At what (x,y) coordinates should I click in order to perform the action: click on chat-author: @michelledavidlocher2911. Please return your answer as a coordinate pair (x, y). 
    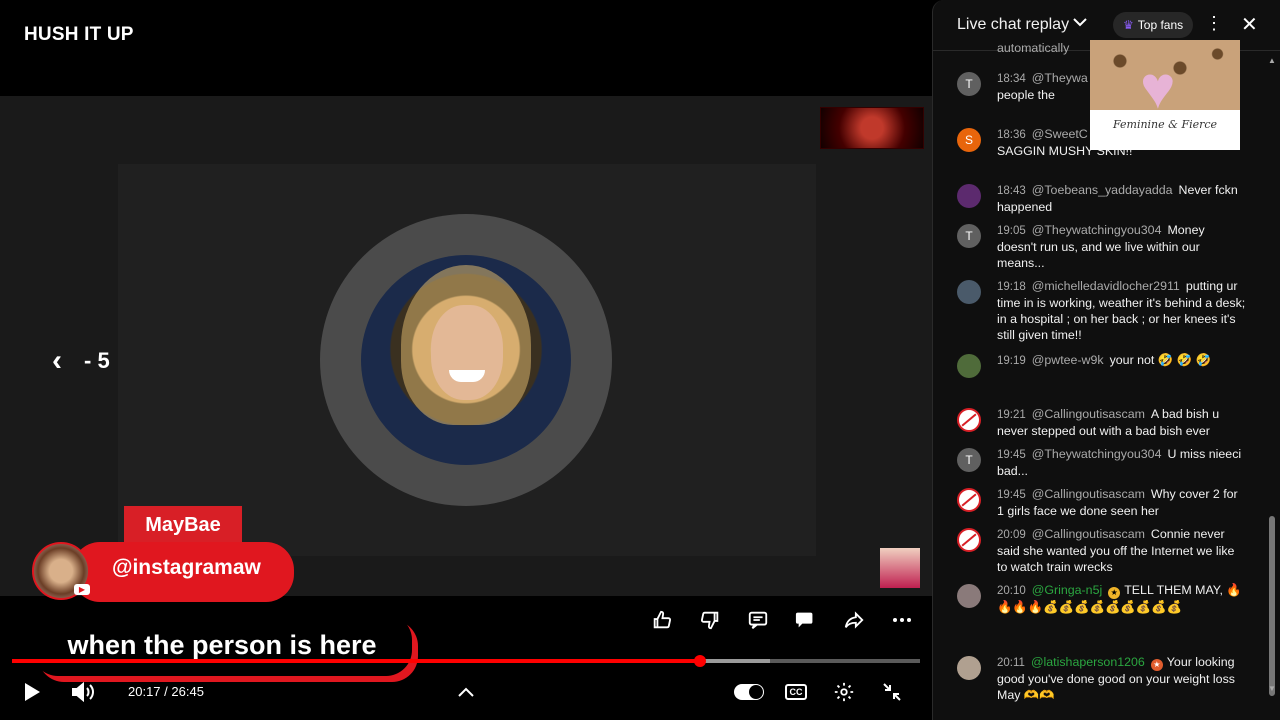
    Looking at the image, I should click on (1106, 286).